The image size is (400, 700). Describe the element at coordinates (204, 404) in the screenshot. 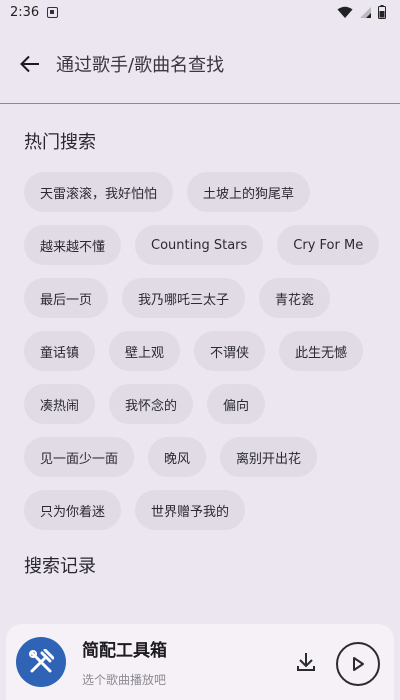

I see `chip-row: 凑热闹 我怀念的 偏向` at that location.